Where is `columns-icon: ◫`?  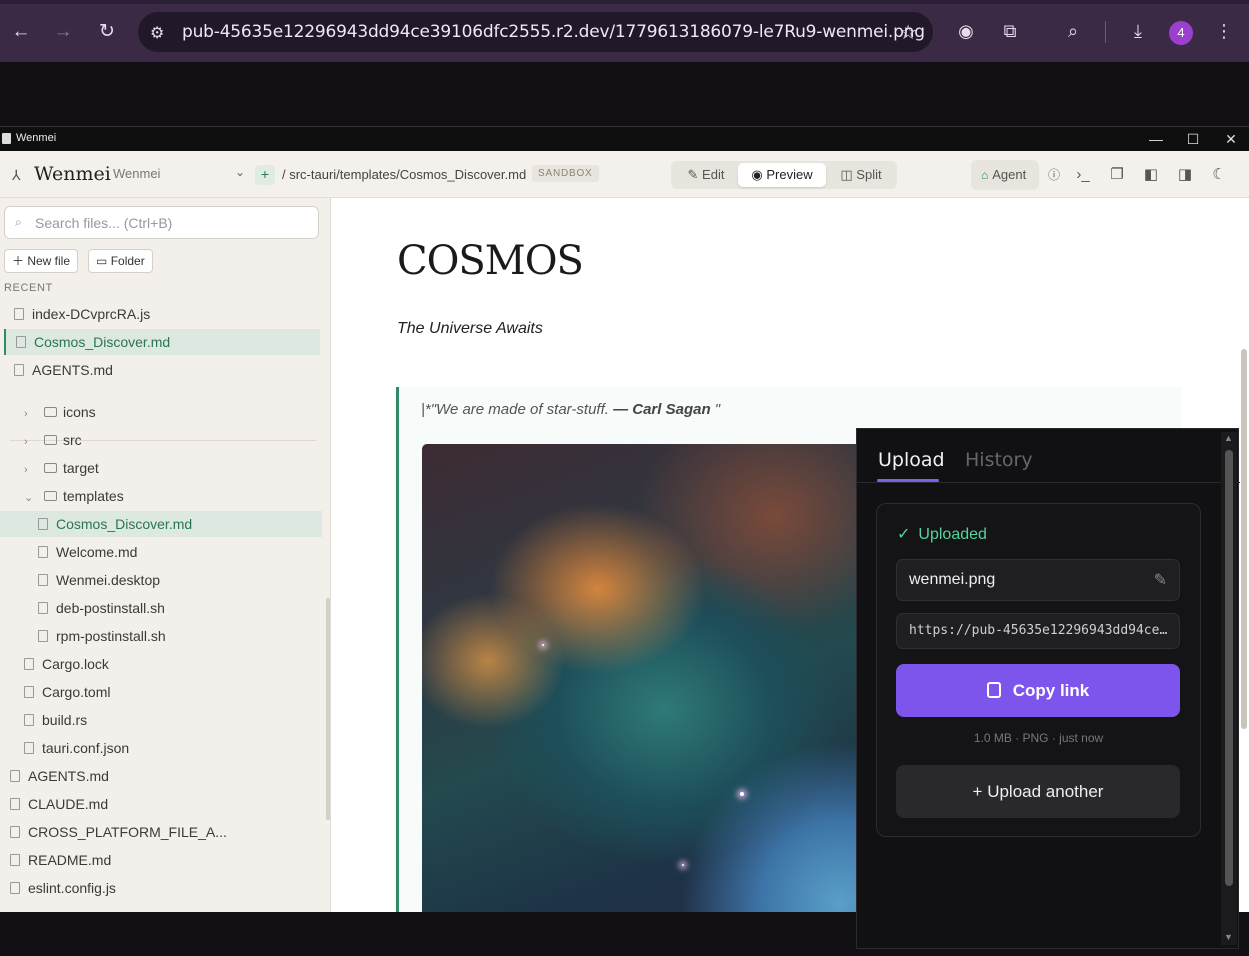
columns-icon: ◫ is located at coordinates (848, 174).